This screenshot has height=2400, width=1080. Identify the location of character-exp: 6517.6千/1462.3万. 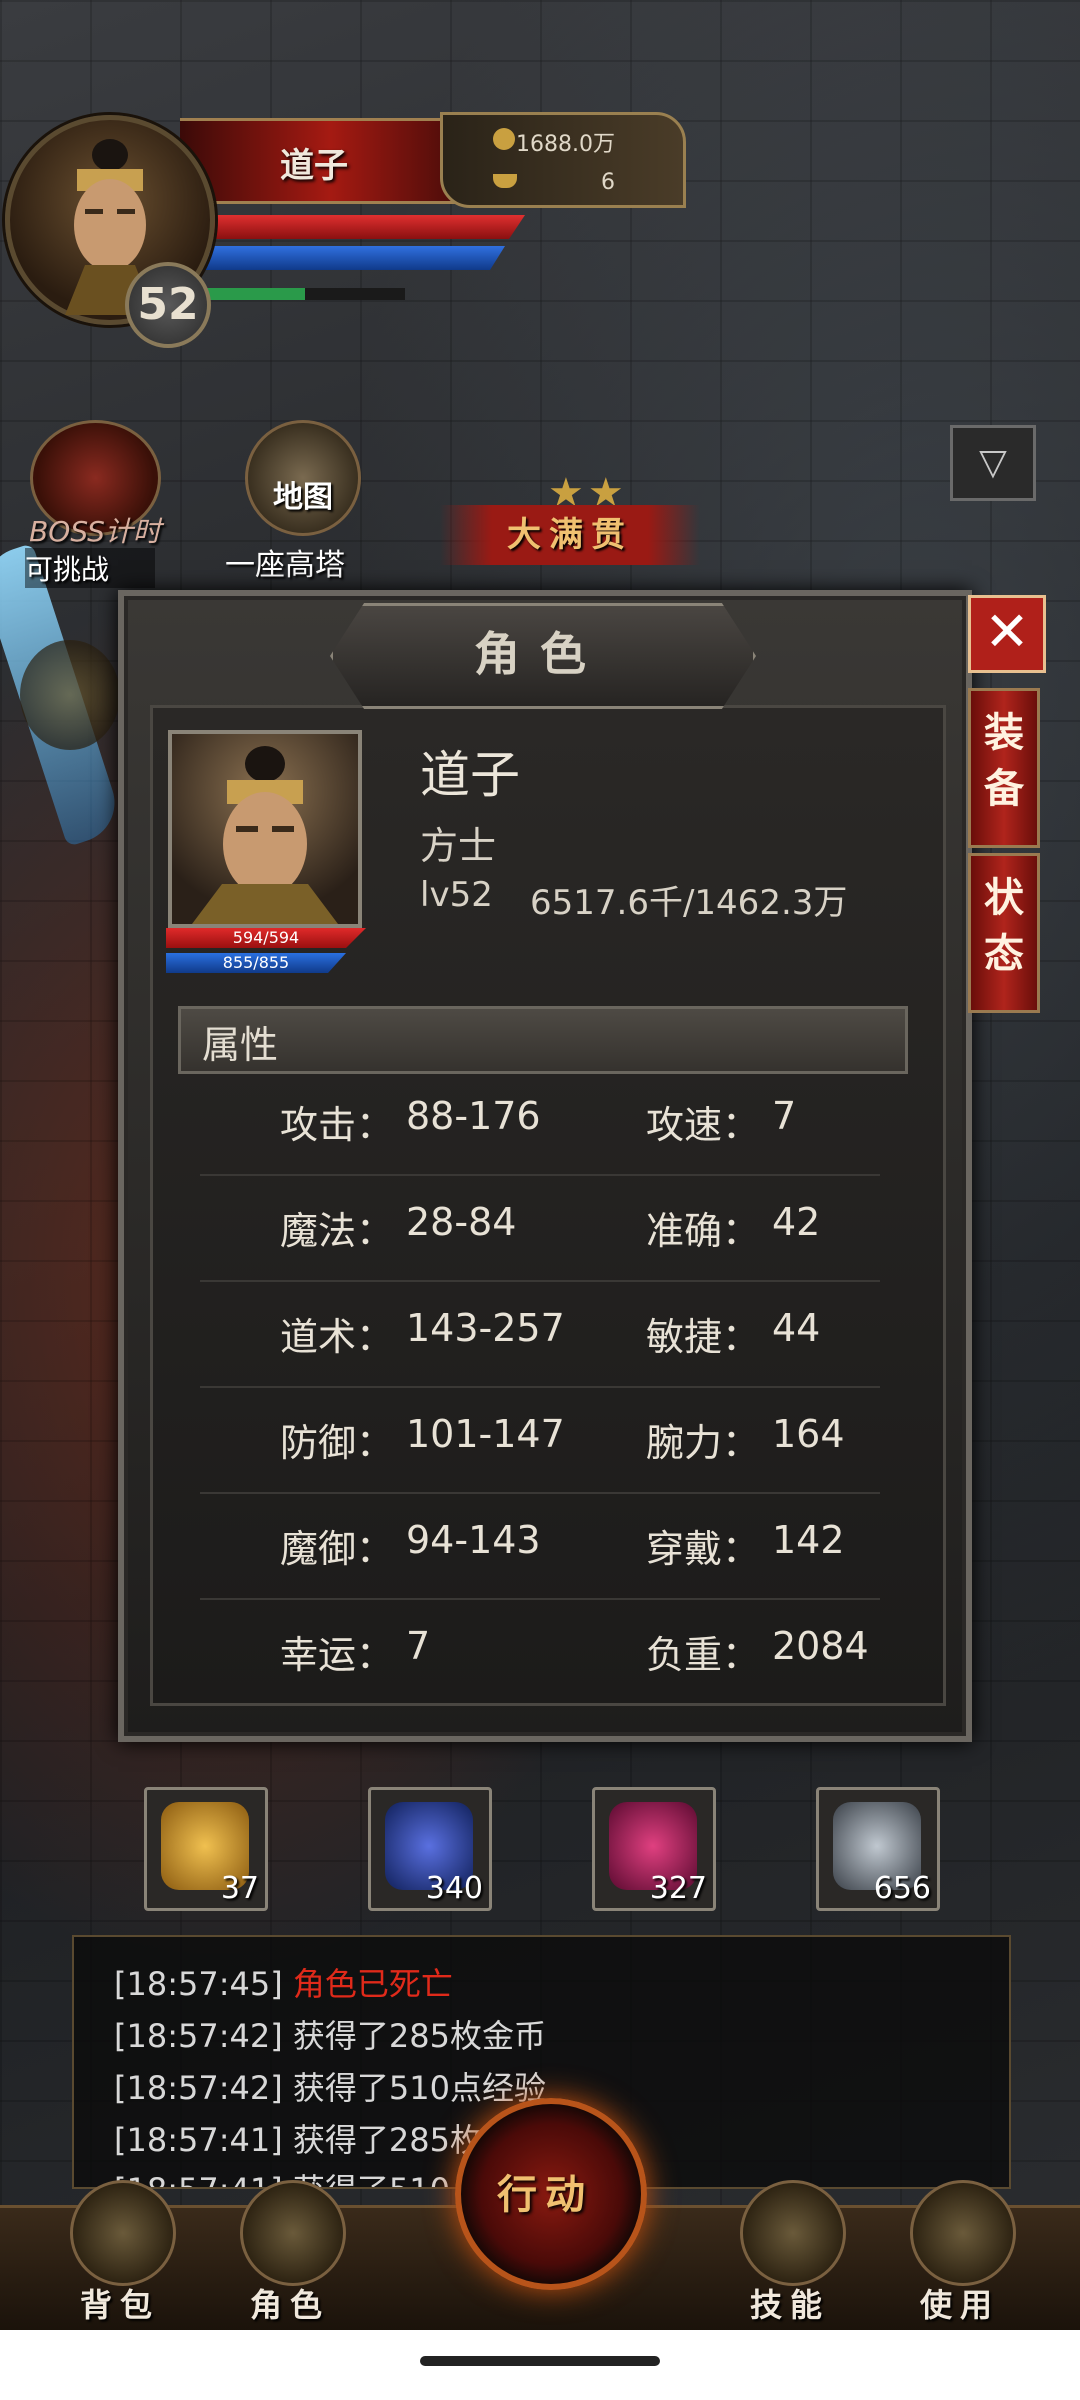
(689, 903).